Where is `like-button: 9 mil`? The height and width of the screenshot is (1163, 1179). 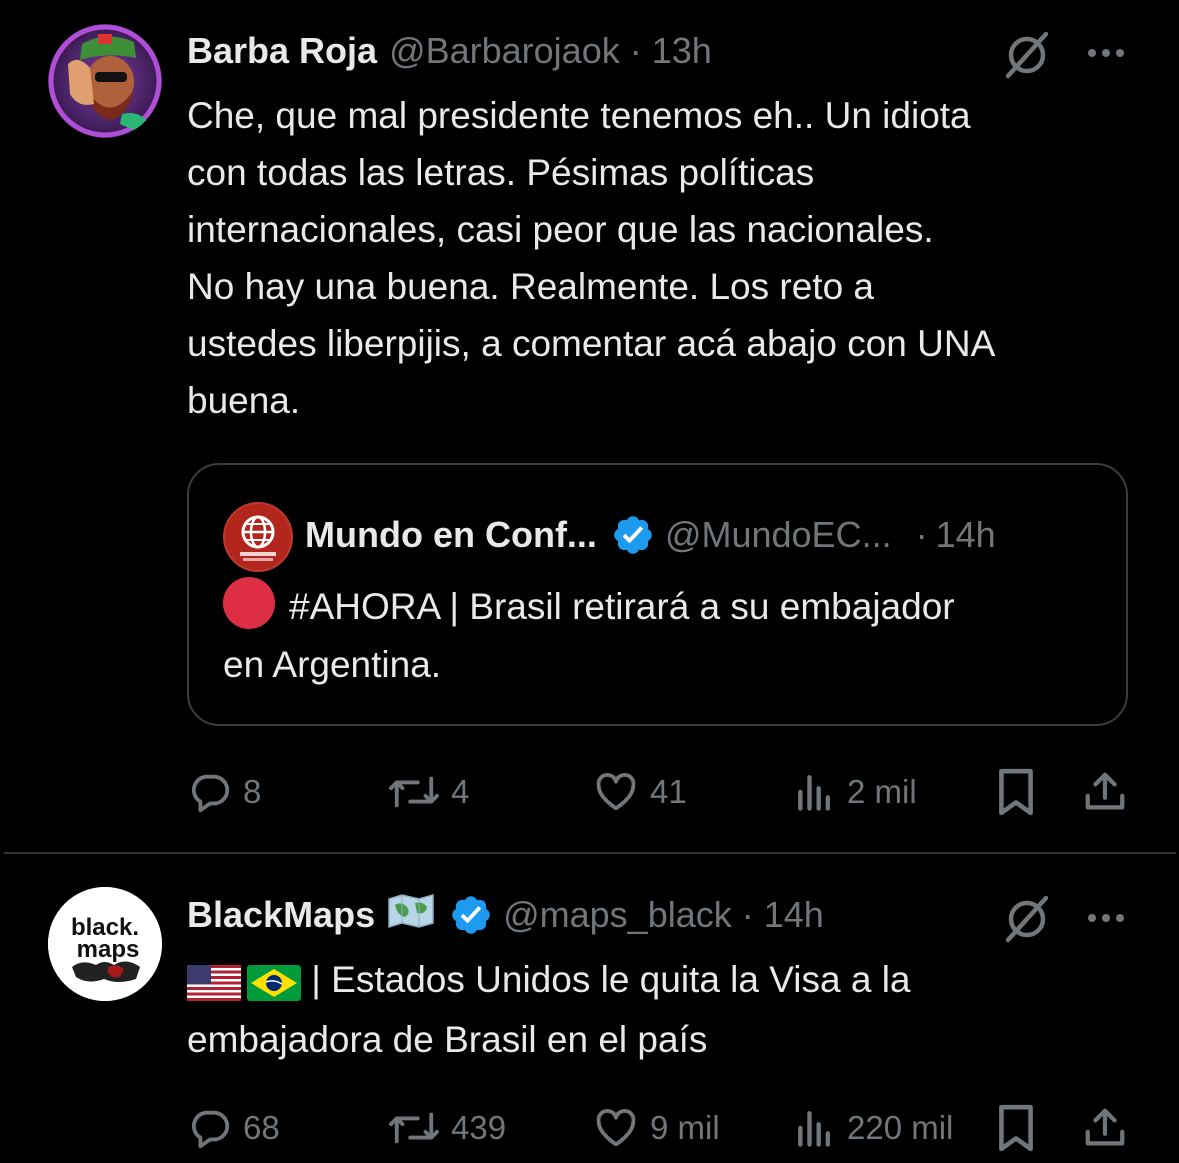 like-button: 9 mil is located at coordinates (656, 1128).